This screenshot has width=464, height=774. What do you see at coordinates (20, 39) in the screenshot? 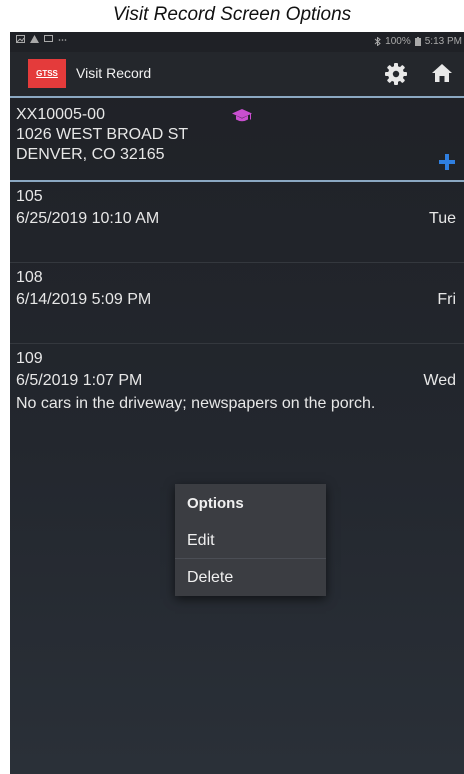
I see `image-notification-icon` at bounding box center [20, 39].